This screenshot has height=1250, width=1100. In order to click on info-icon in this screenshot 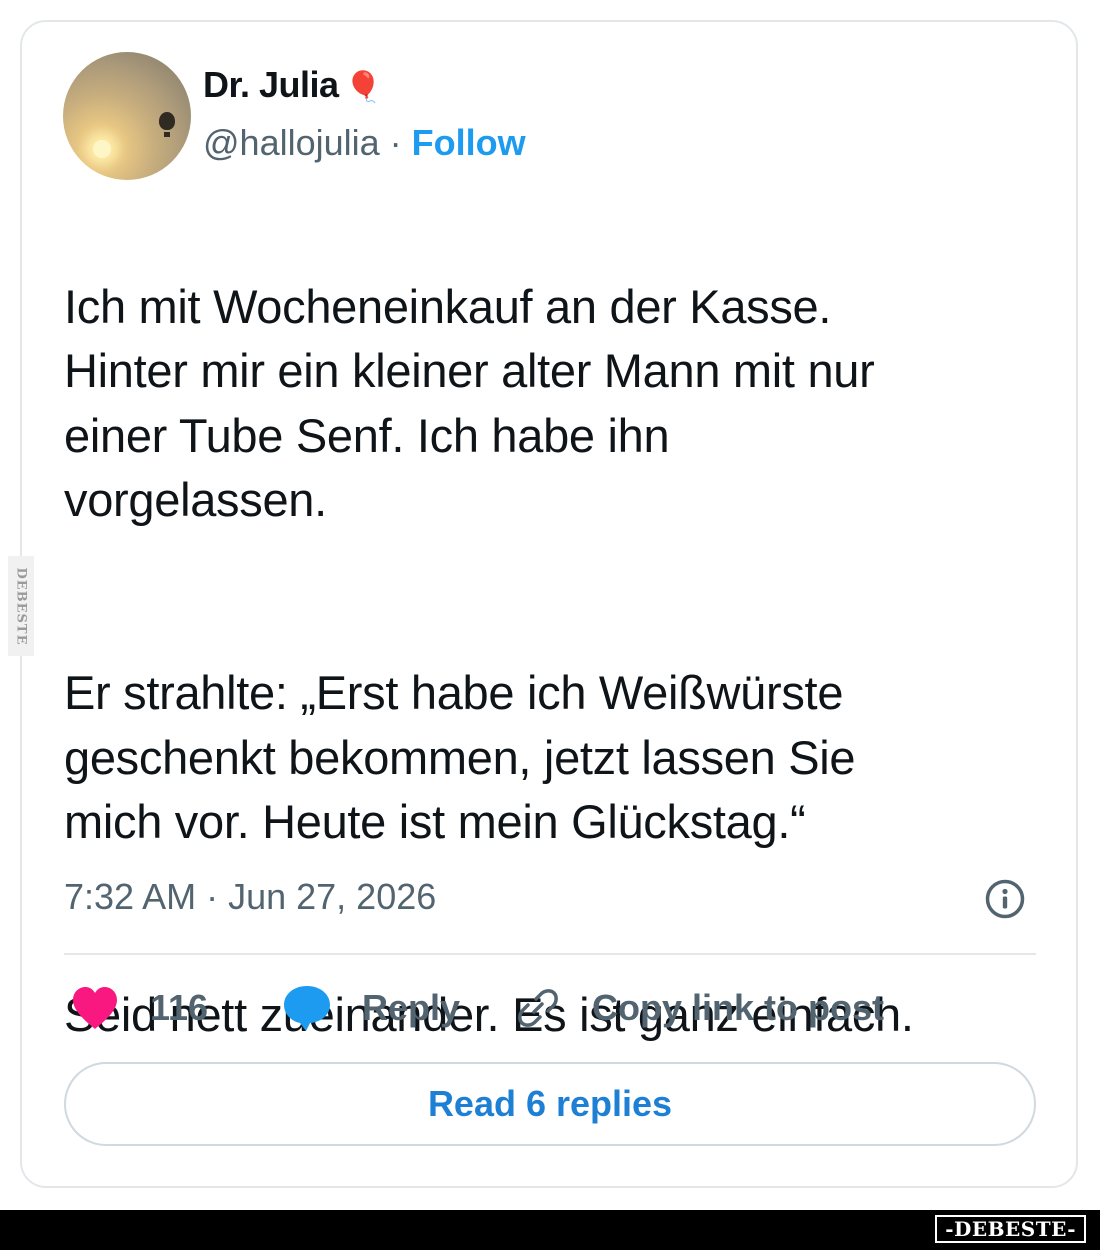, I will do `click(1005, 899)`.